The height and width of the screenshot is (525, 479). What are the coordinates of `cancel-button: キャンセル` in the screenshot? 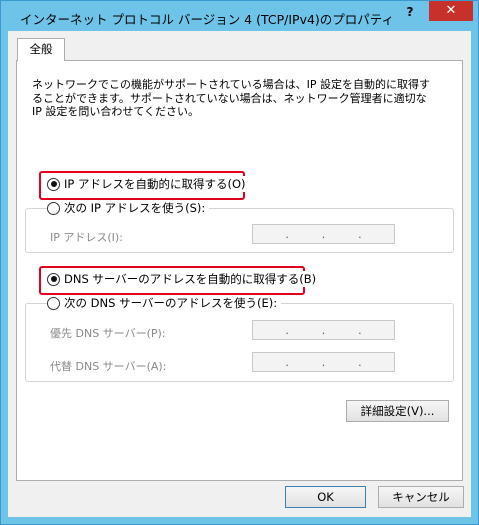 It's located at (421, 497).